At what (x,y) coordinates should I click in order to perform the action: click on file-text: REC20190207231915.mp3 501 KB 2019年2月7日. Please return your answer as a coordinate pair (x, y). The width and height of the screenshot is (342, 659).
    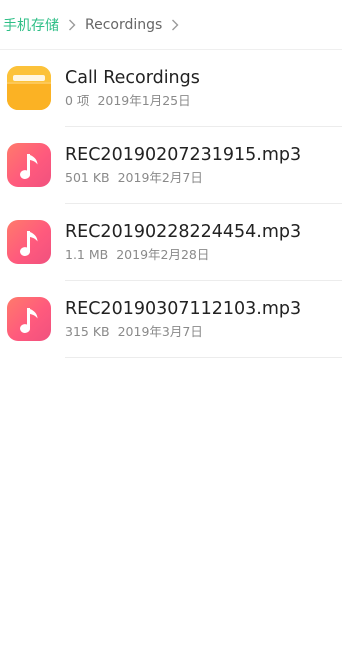
    Looking at the image, I should click on (201, 165).